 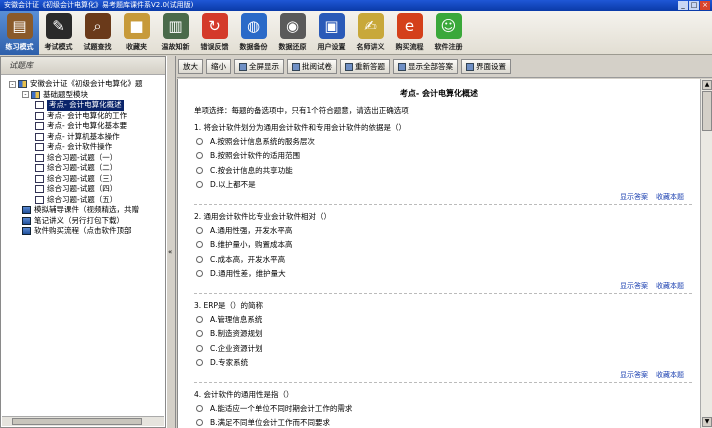 What do you see at coordinates (83, 147) in the screenshot?
I see `tree-node: 考点- 会计软件操作` at bounding box center [83, 147].